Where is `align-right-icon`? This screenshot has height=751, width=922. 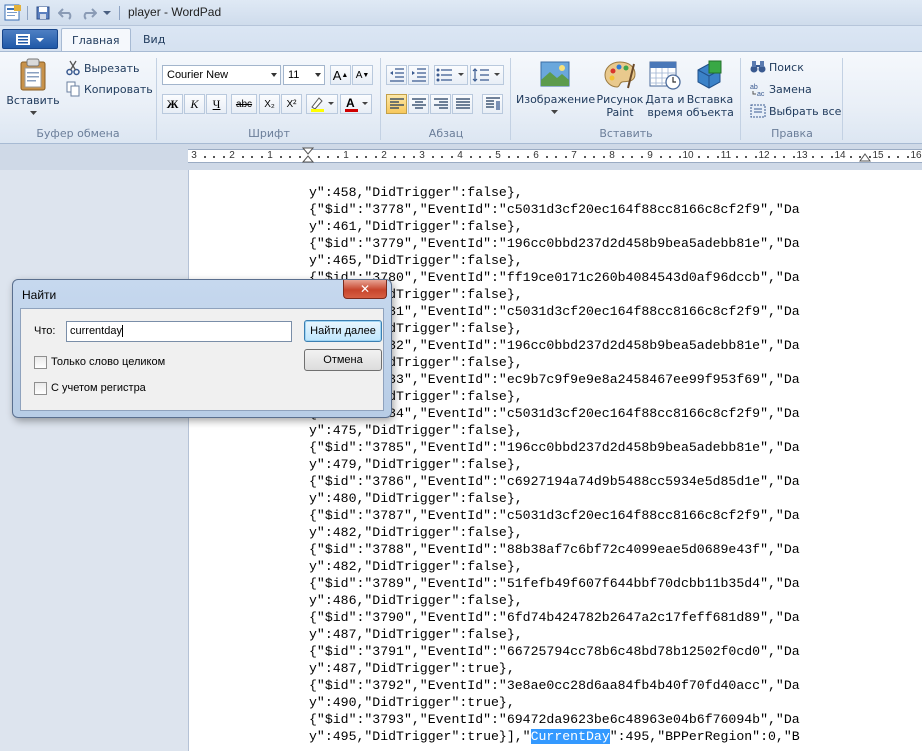 align-right-icon is located at coordinates (440, 103).